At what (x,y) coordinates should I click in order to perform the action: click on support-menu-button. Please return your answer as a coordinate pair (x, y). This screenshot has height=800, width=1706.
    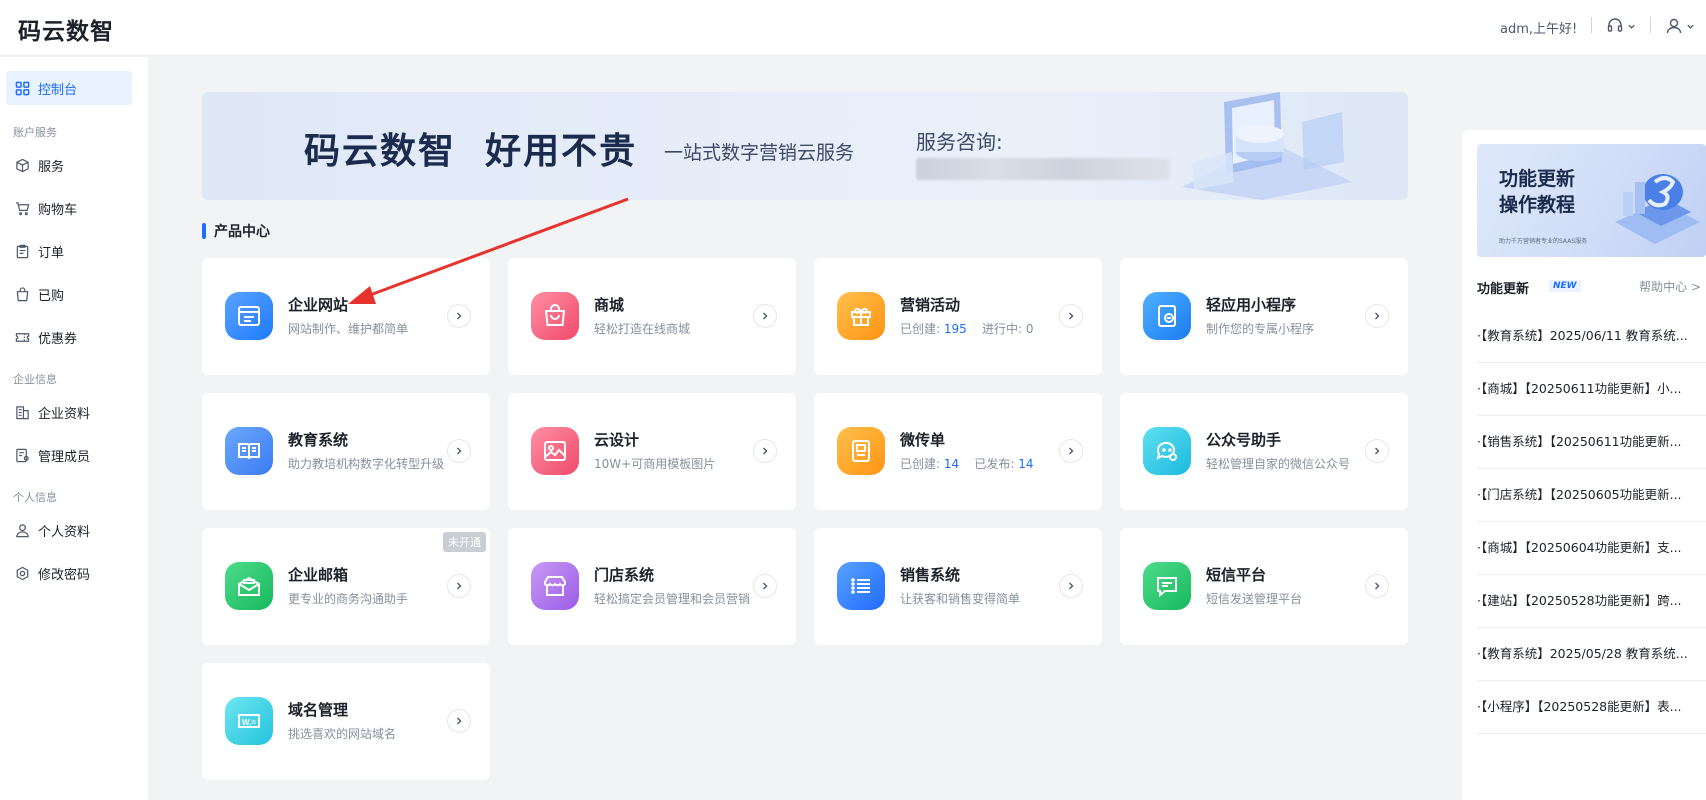
    Looking at the image, I should click on (1621, 26).